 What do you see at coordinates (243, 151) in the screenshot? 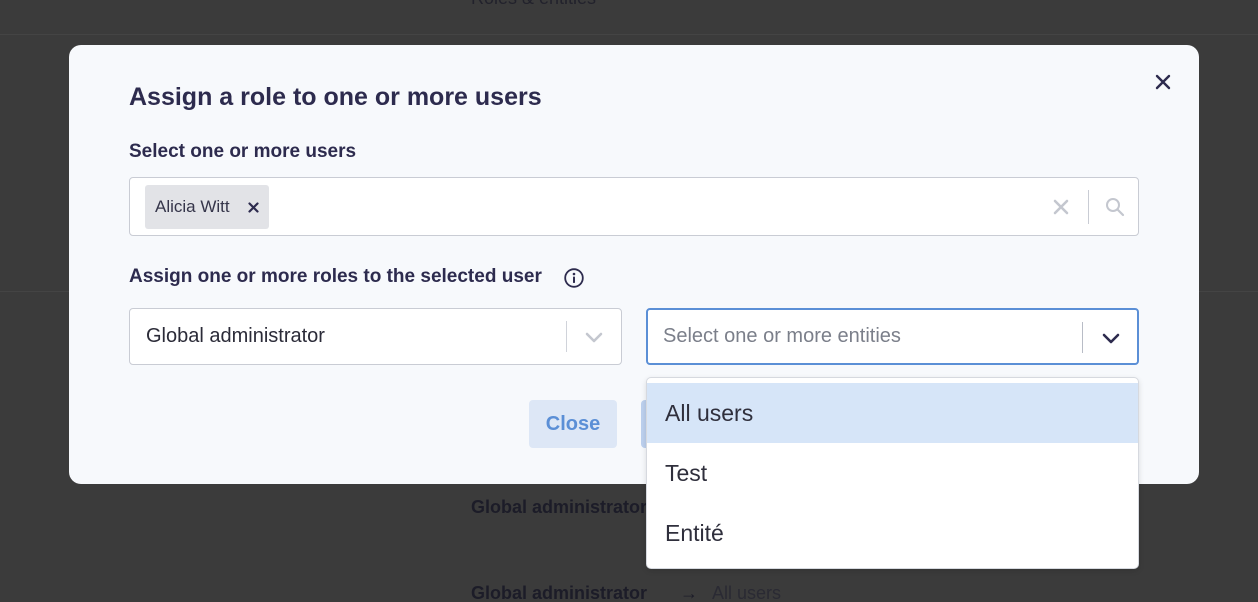
I see `users-label: Select one or more users` at bounding box center [243, 151].